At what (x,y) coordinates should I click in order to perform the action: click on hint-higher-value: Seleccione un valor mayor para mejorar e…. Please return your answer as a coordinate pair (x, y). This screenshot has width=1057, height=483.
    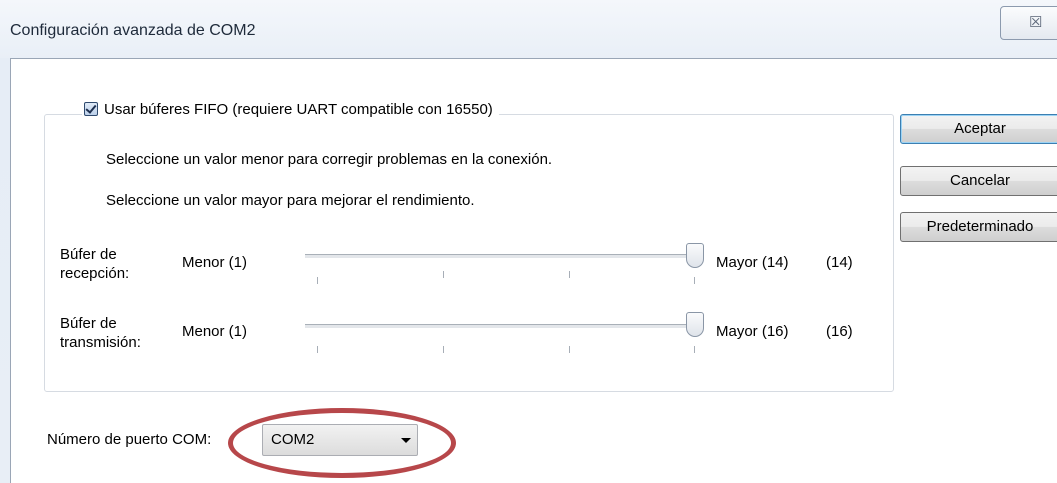
    Looking at the image, I should click on (290, 200).